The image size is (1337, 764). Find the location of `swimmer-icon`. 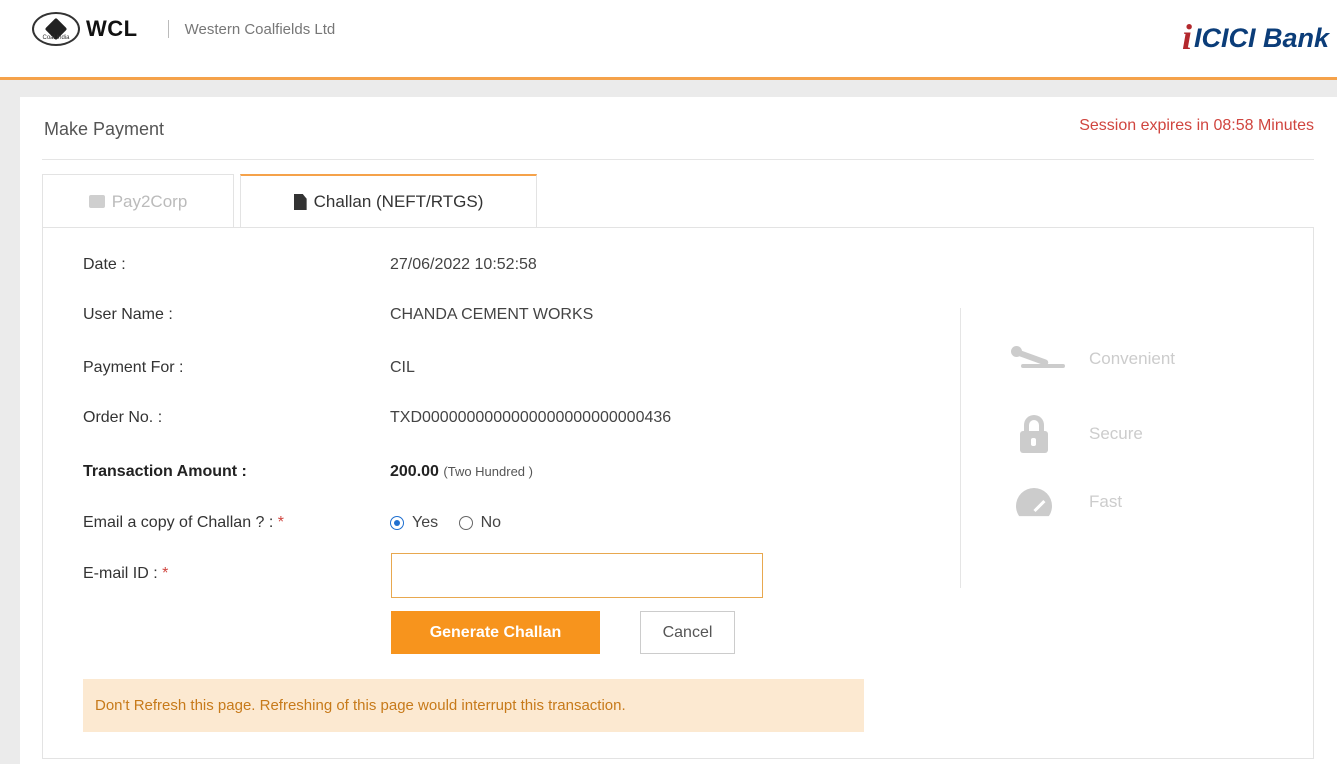

swimmer-icon is located at coordinates (1037, 359).